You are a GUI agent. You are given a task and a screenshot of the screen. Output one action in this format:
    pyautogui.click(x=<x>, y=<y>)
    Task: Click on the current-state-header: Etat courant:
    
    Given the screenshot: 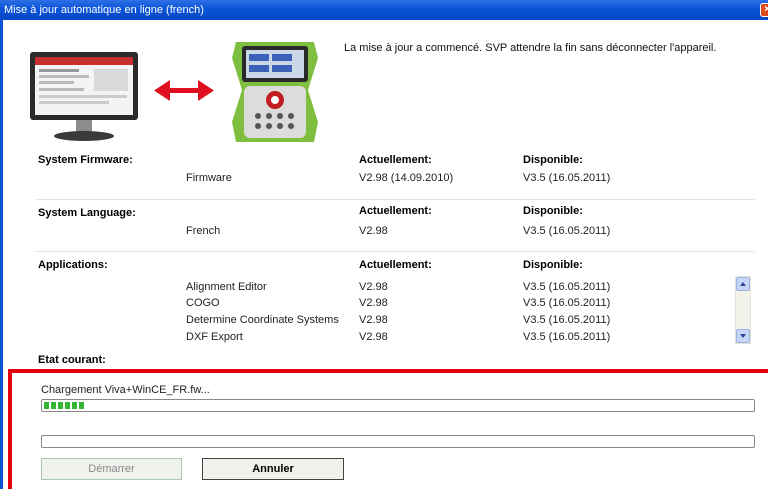 What is the action you would take?
    pyautogui.click(x=72, y=360)
    